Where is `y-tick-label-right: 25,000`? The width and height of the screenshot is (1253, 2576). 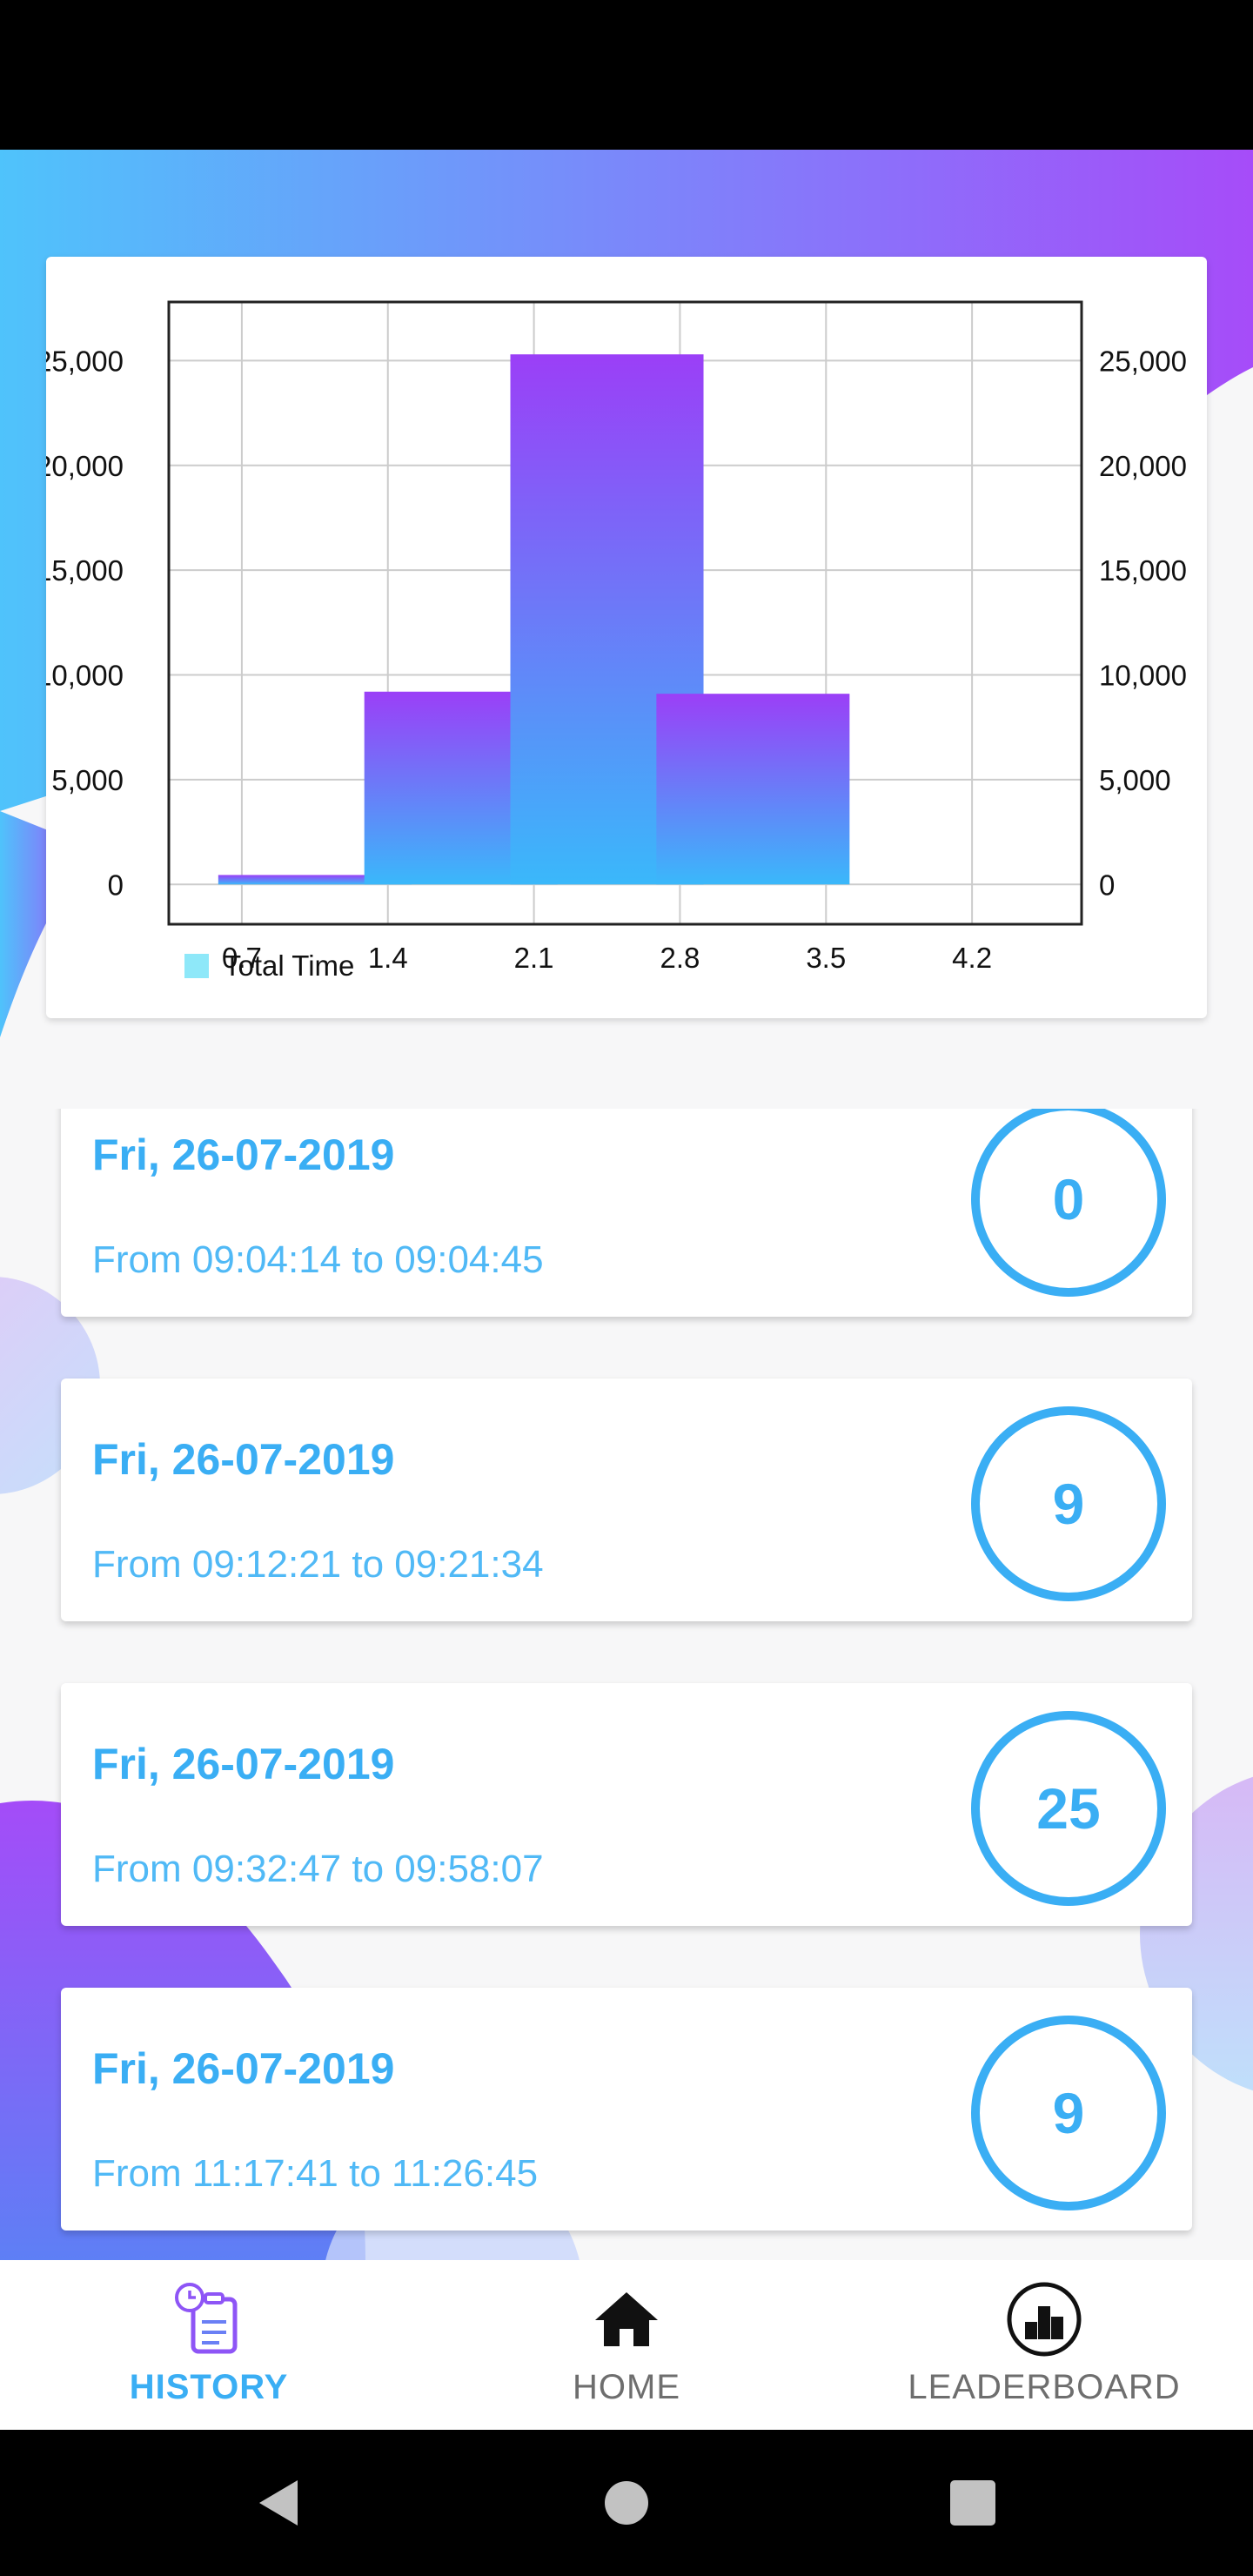 y-tick-label-right: 25,000 is located at coordinates (1143, 361).